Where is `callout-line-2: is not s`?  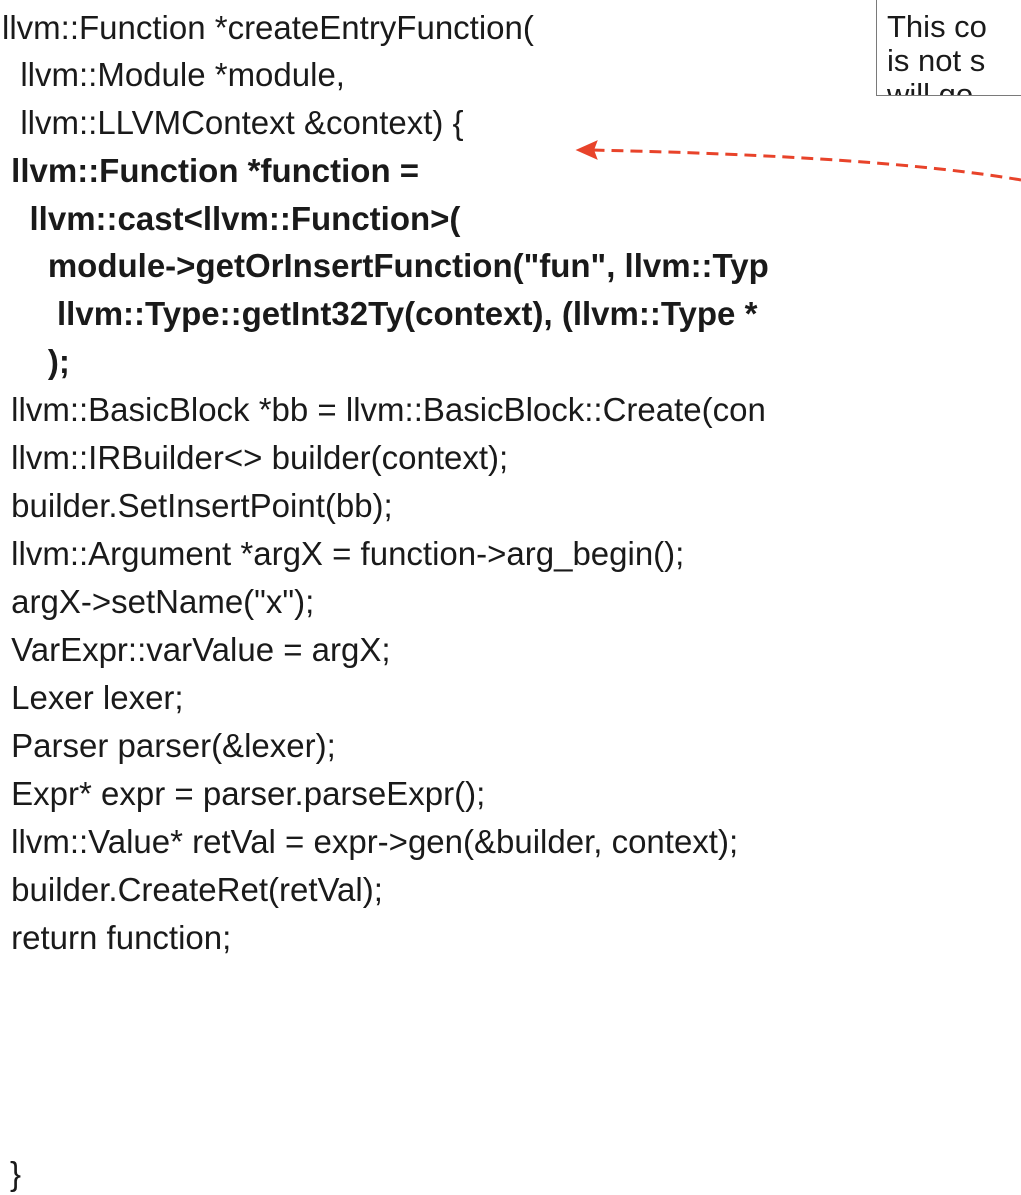
callout-line-2: is not s is located at coordinates (936, 60).